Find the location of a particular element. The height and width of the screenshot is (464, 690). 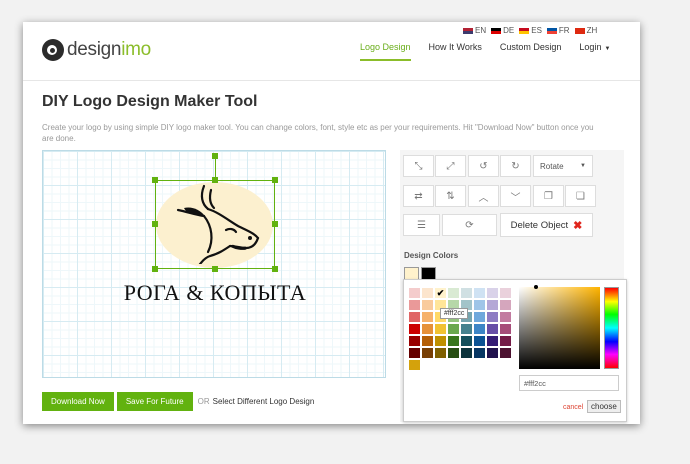

move-down-icon: ﹀ is located at coordinates (515, 196).